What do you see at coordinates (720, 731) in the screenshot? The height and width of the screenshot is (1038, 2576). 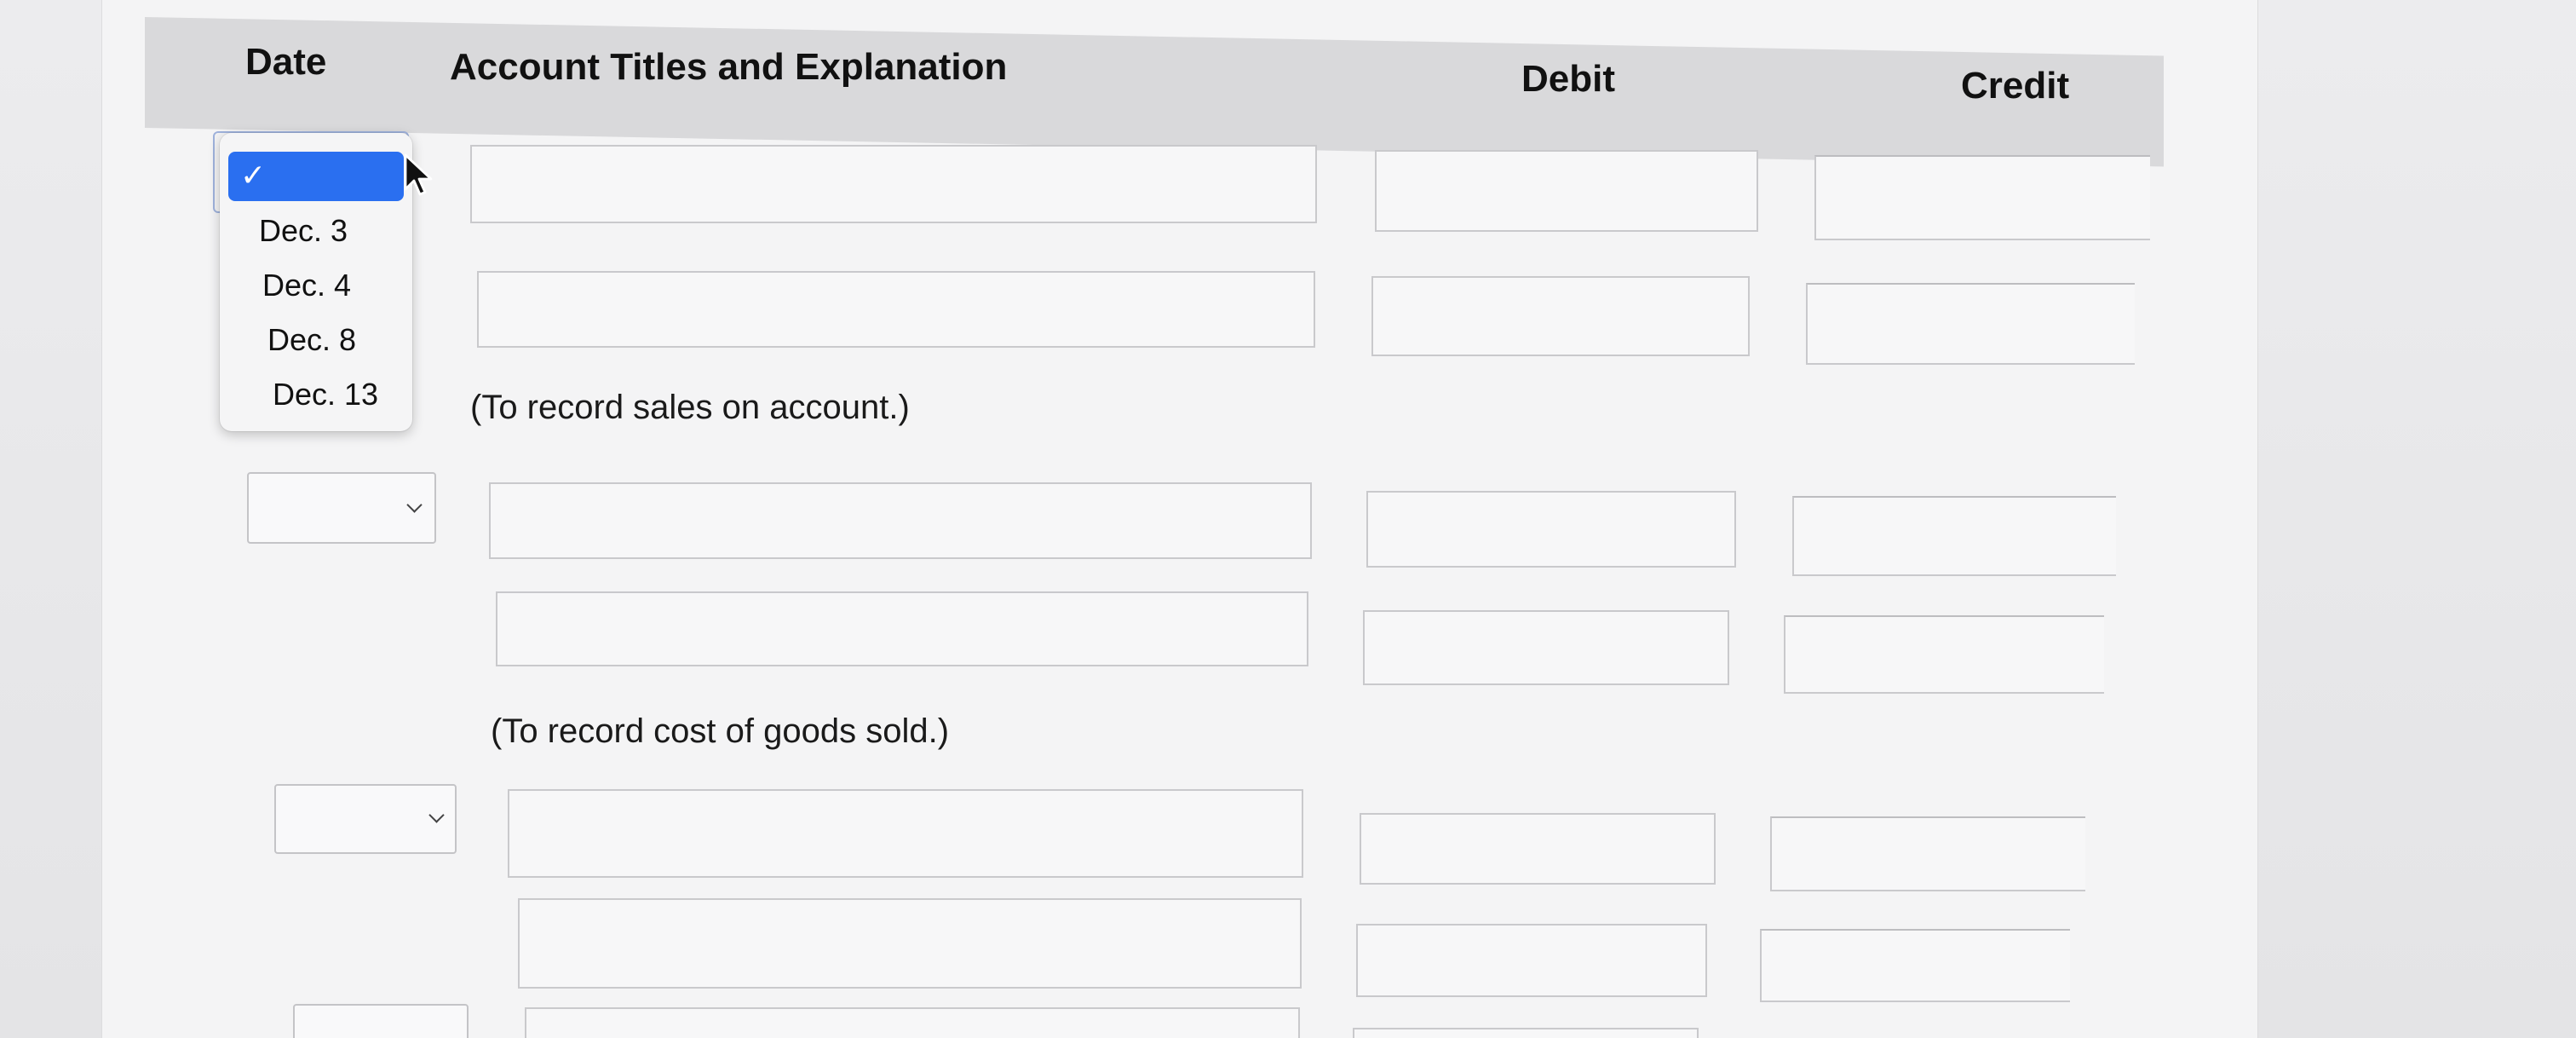 I see `entry-note-cogs: (To record cost of goods sold.)` at bounding box center [720, 731].